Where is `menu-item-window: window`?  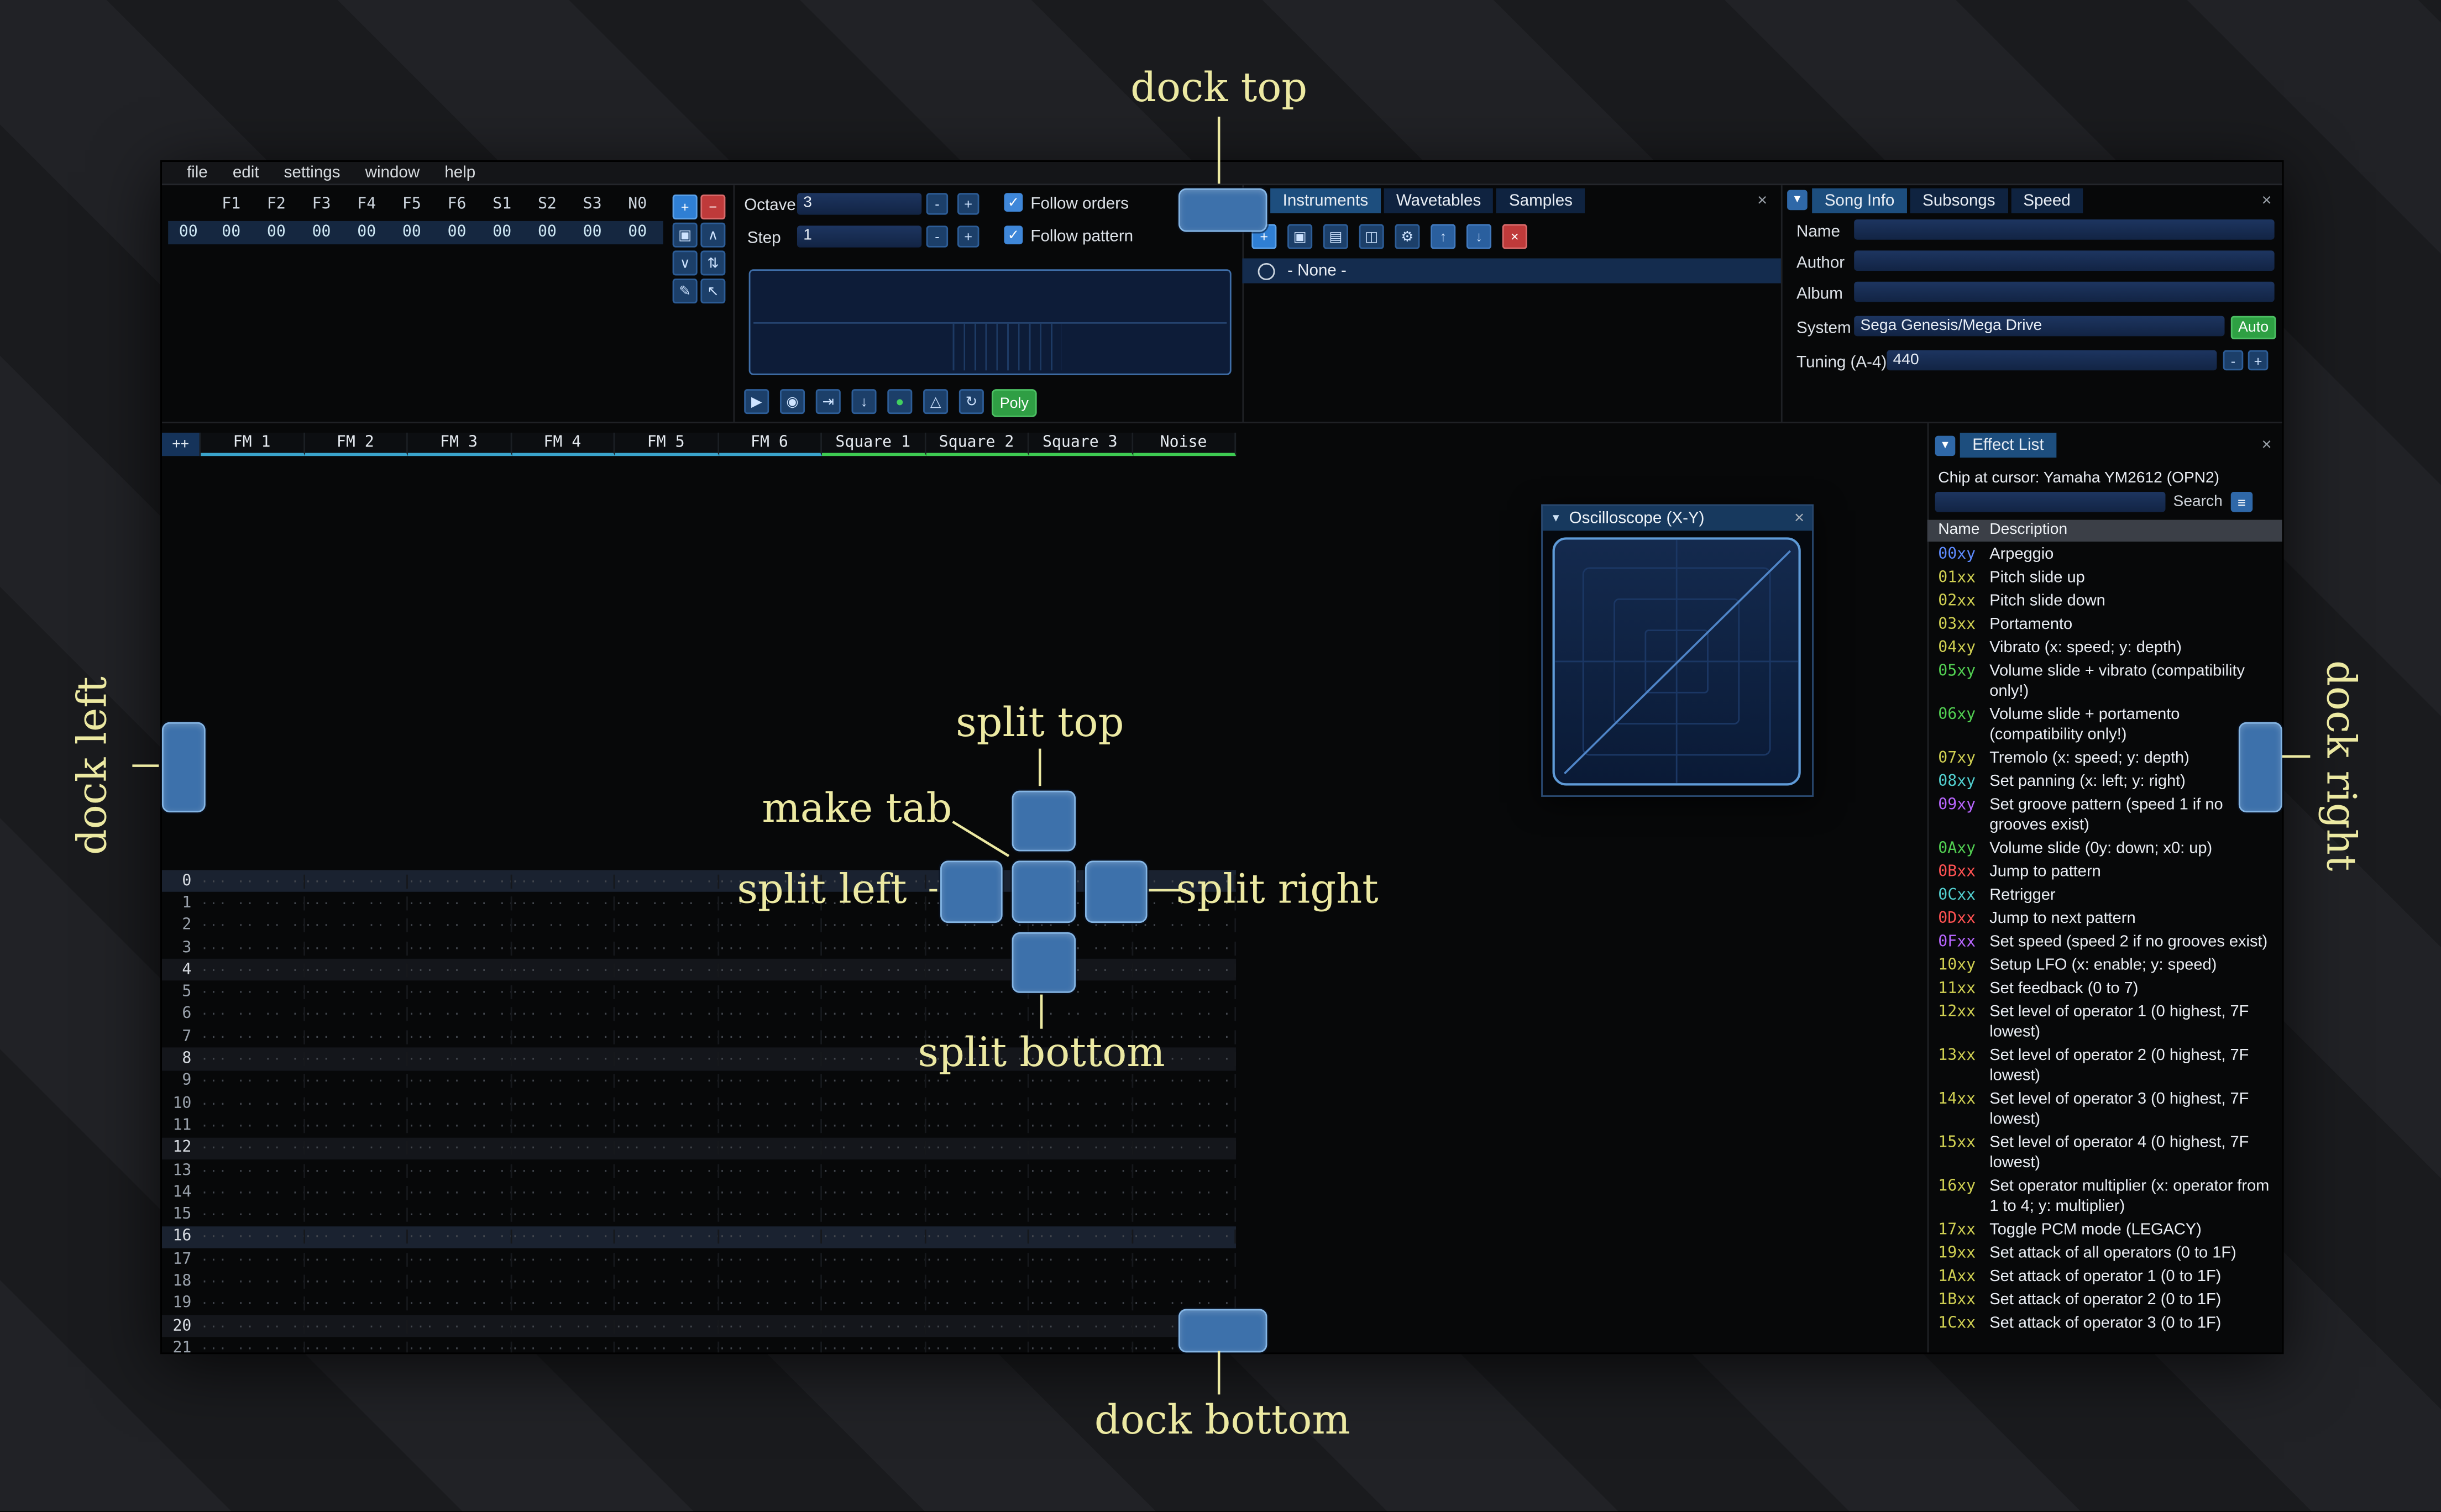 menu-item-window: window is located at coordinates (392, 173).